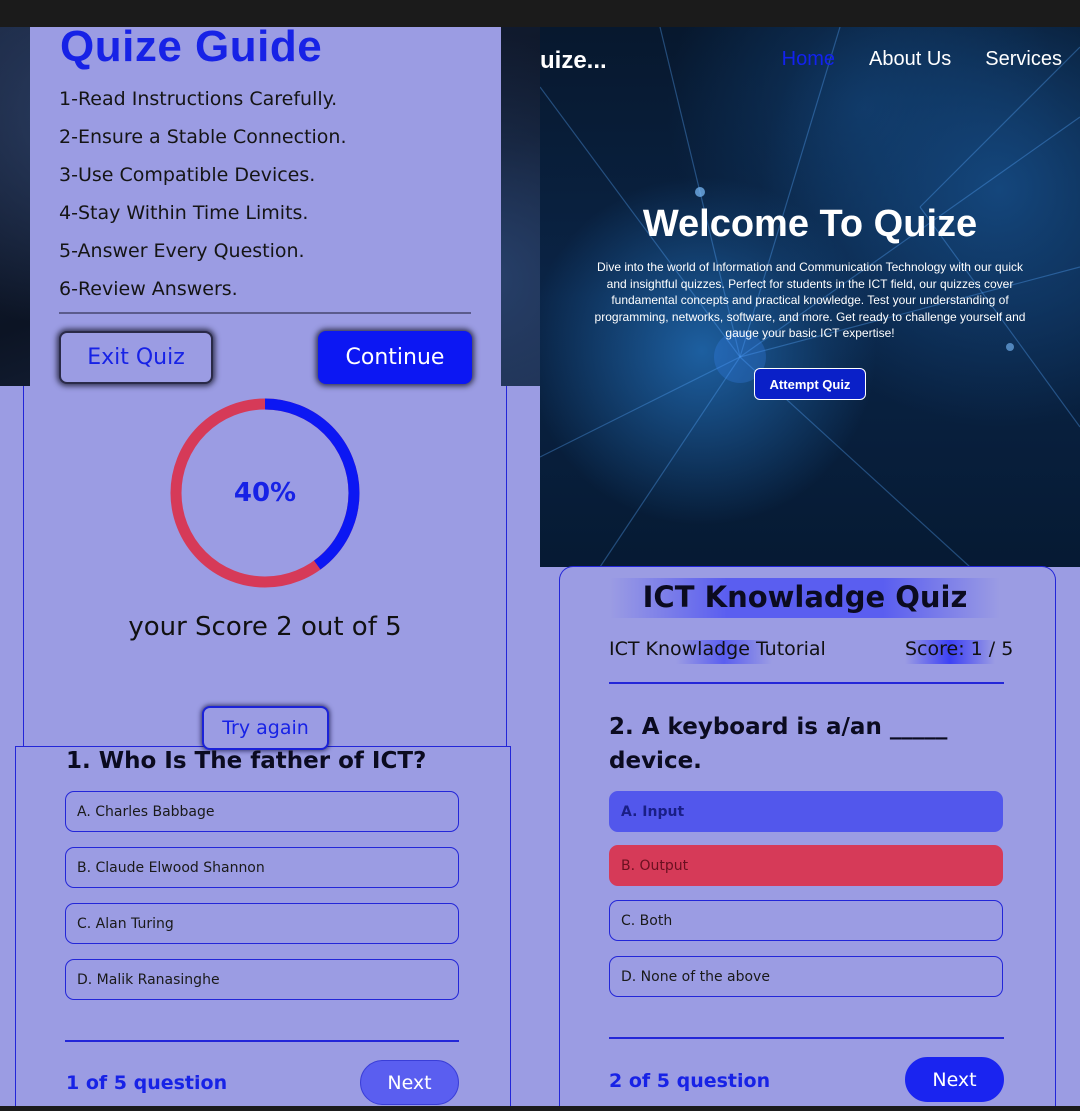  I want to click on option-a: A. Charles Babbage, so click(262, 811).